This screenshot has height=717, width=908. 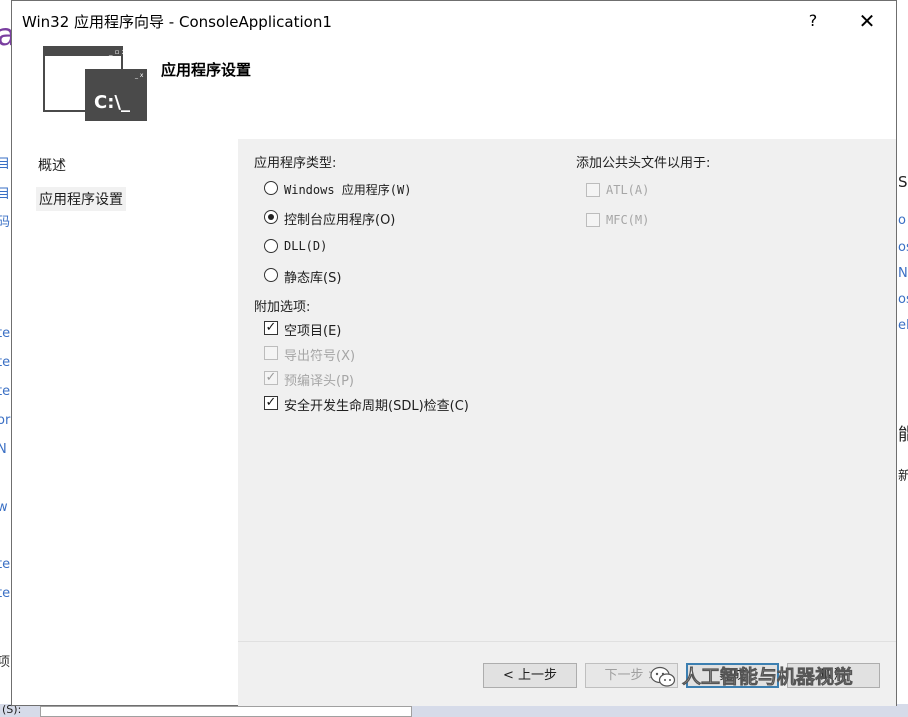 What do you see at coordinates (95, 83) in the screenshot?
I see `console-app-icon: _ ▫ x _ x C:\_` at bounding box center [95, 83].